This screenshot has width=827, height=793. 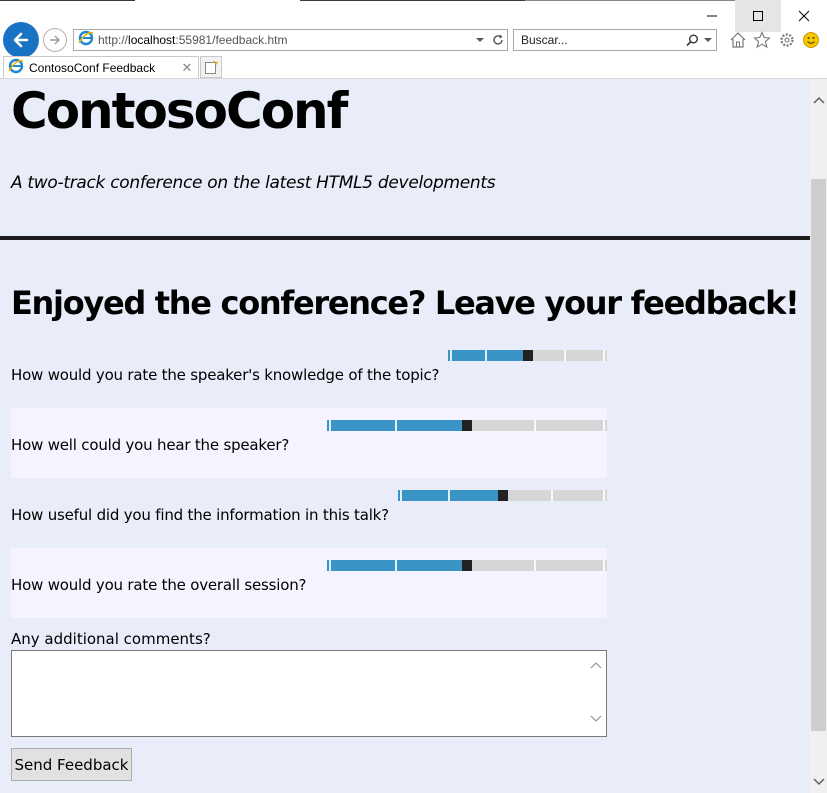 What do you see at coordinates (405, 238) in the screenshot?
I see `header-divider` at bounding box center [405, 238].